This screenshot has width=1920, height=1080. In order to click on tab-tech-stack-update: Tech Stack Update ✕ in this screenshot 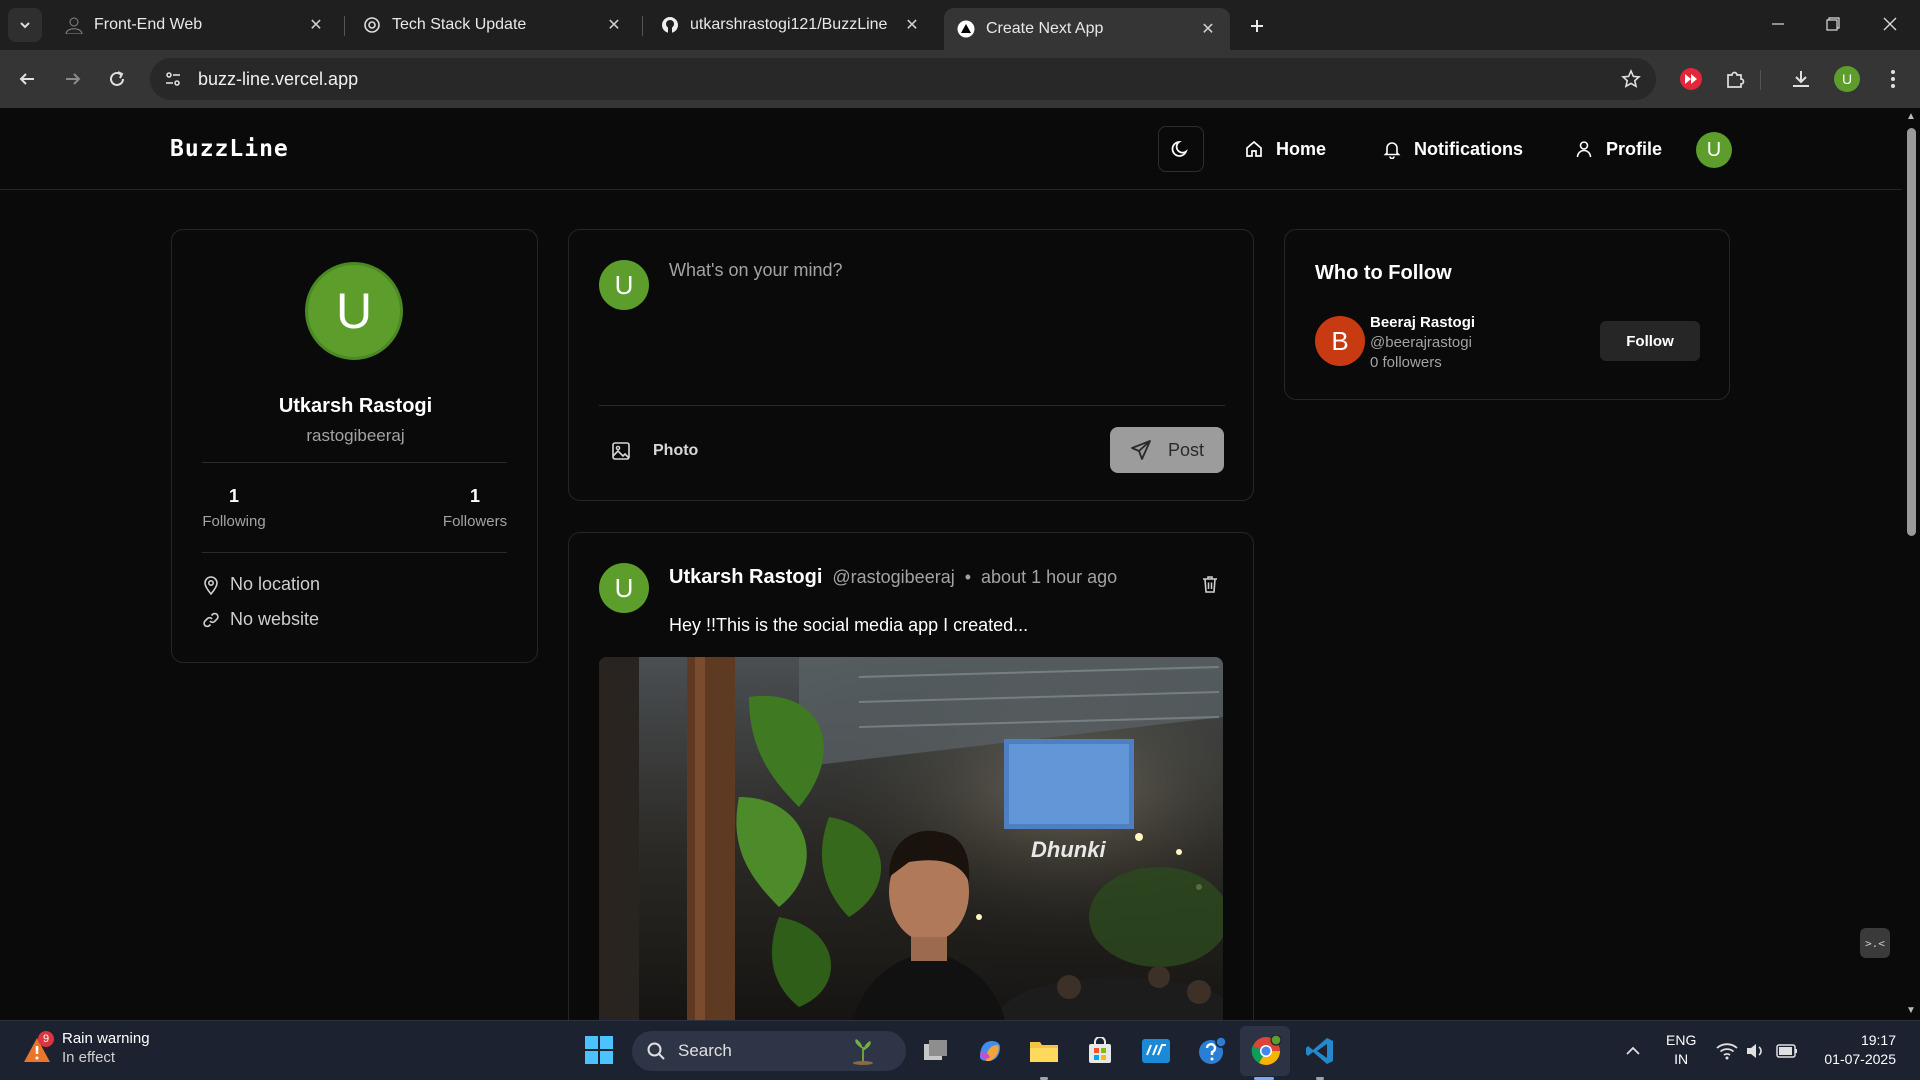, I will do `click(493, 25)`.